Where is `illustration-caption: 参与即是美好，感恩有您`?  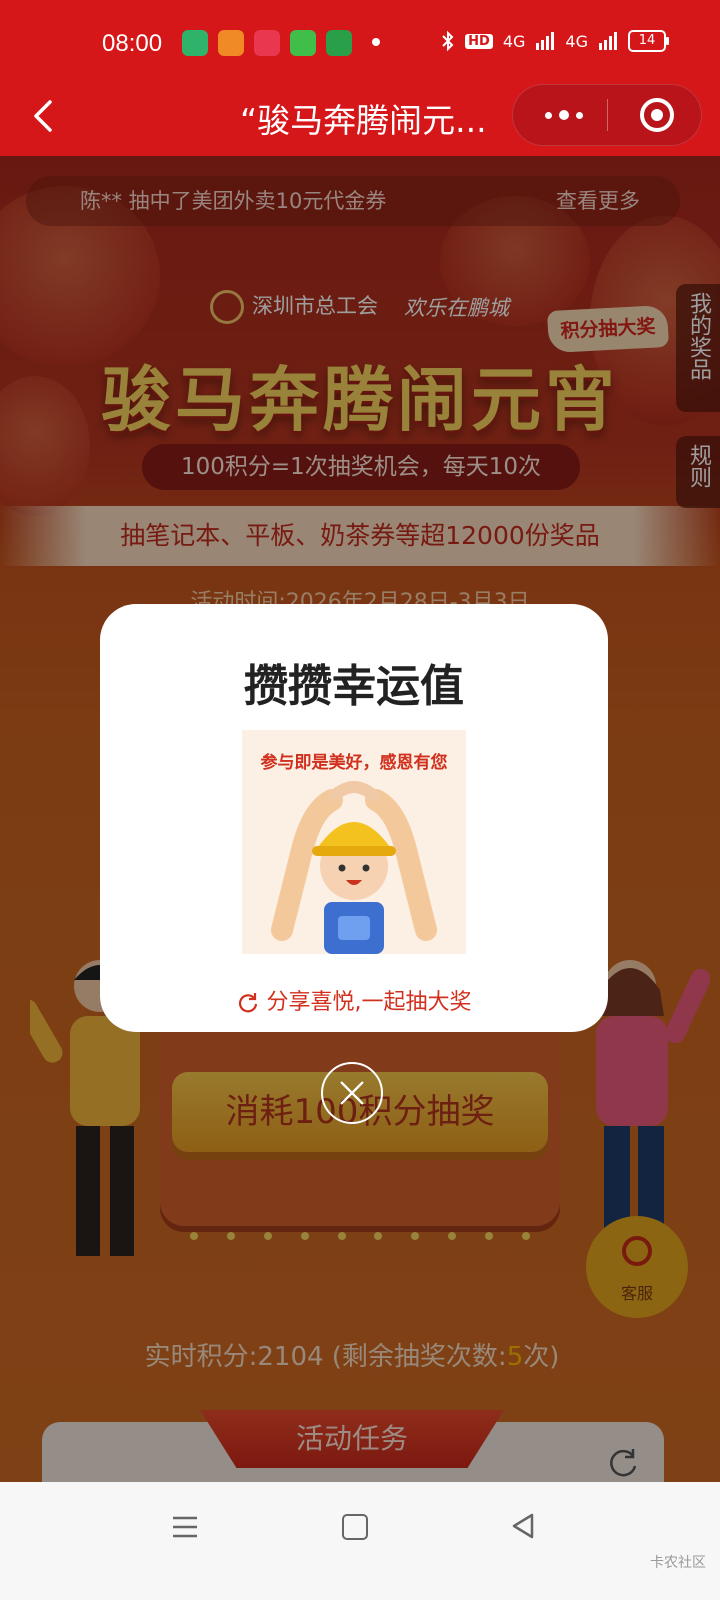 illustration-caption: 参与即是美好，感恩有您 is located at coordinates (354, 763).